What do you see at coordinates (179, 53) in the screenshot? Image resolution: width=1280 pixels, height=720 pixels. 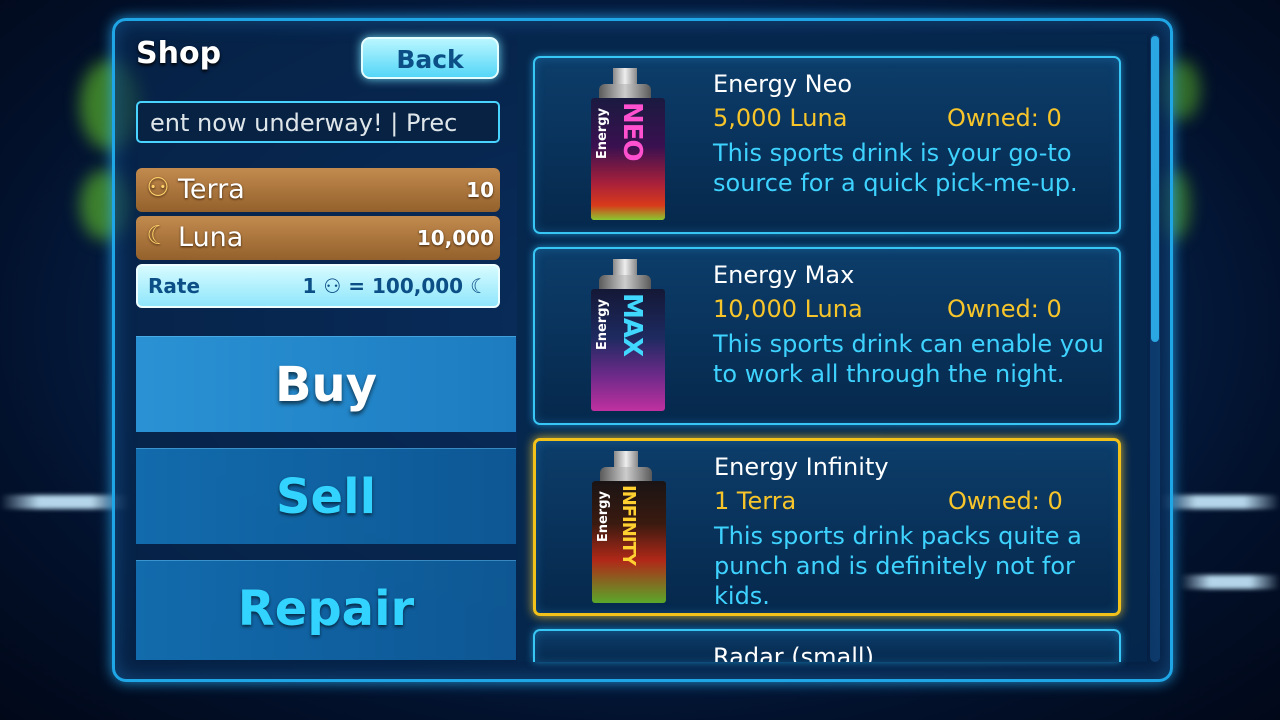 I see `page-title: Shop` at bounding box center [179, 53].